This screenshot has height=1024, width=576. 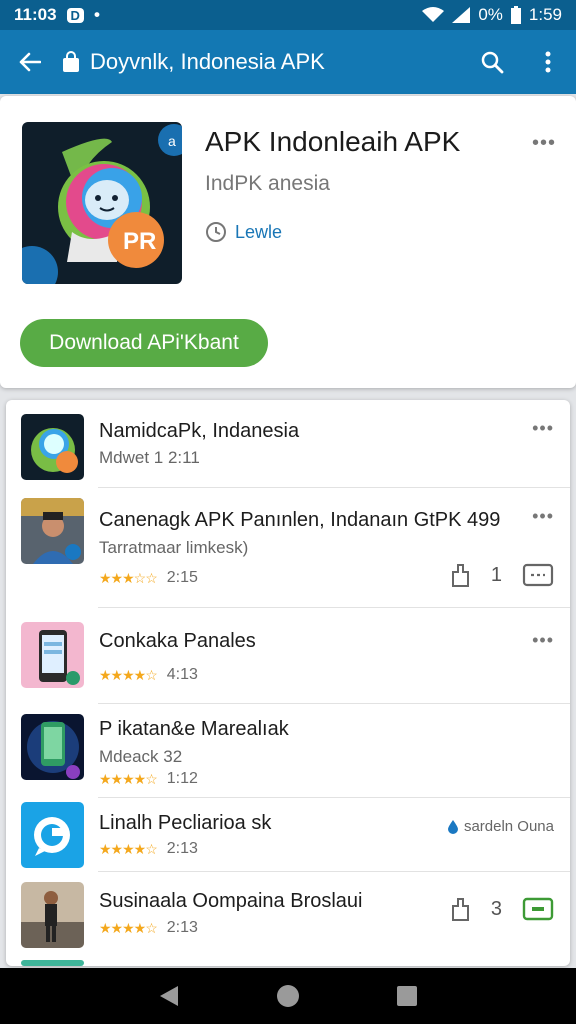 I want to click on list-item-subtitle: Mdeack 32, so click(x=141, y=756).